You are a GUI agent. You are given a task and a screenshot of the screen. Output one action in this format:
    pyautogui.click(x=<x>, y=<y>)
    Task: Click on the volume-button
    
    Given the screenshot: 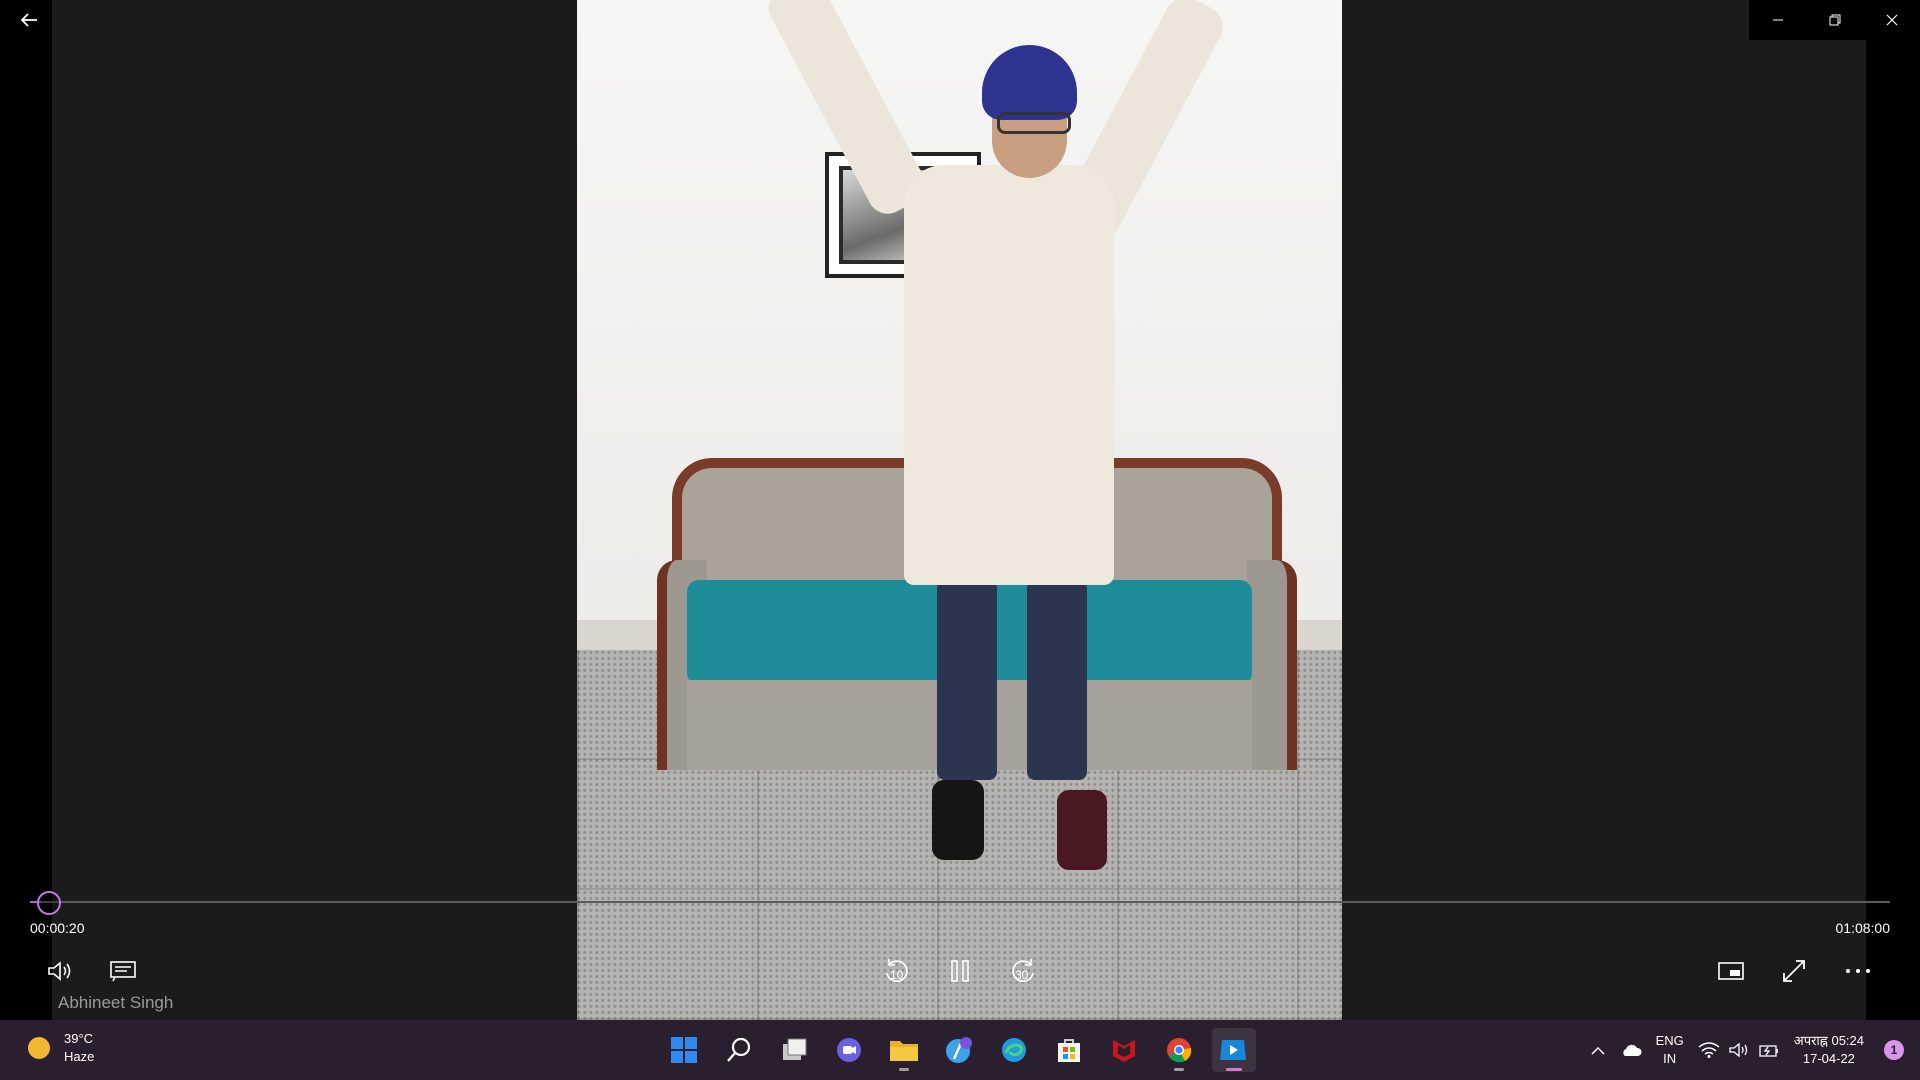 What is the action you would take?
    pyautogui.click(x=60, y=971)
    